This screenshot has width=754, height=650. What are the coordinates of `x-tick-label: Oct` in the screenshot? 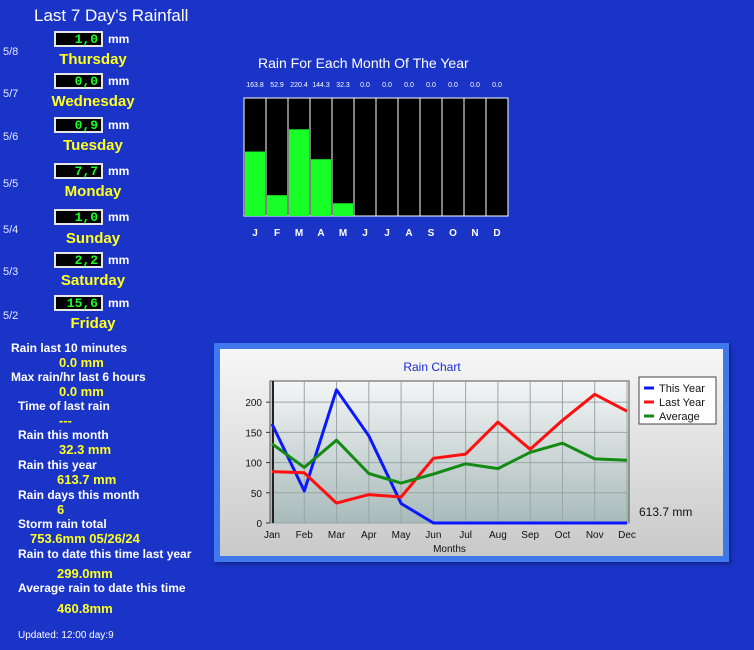 It's located at (563, 535).